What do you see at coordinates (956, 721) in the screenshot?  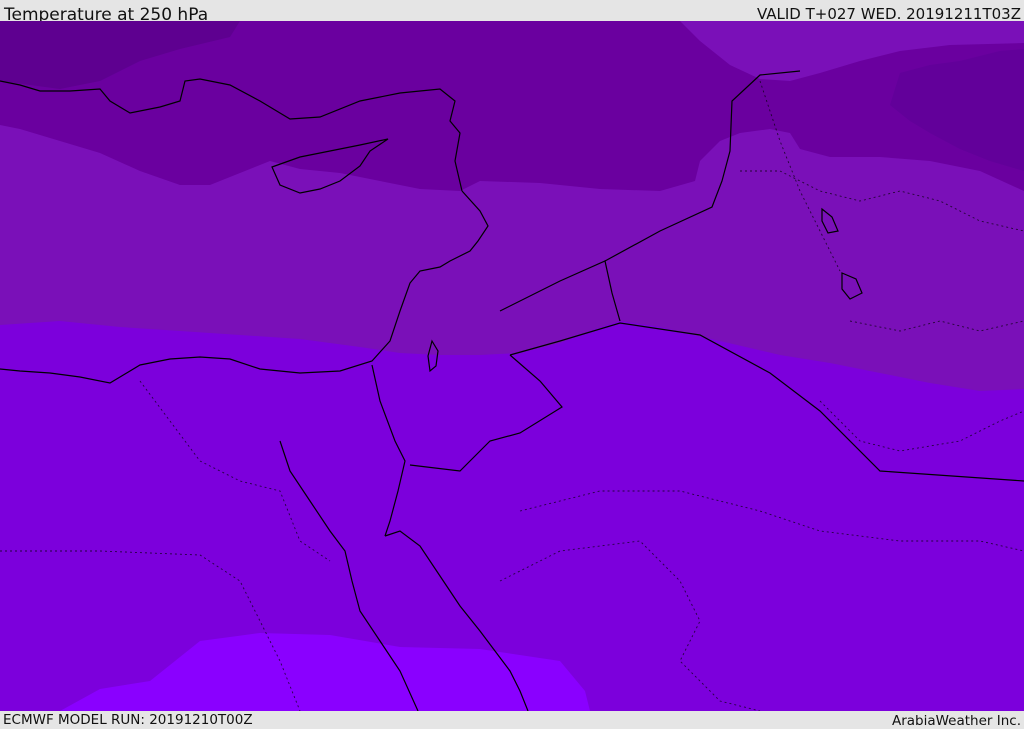 I see `credit-label: ArabiaWeather Inc.` at bounding box center [956, 721].